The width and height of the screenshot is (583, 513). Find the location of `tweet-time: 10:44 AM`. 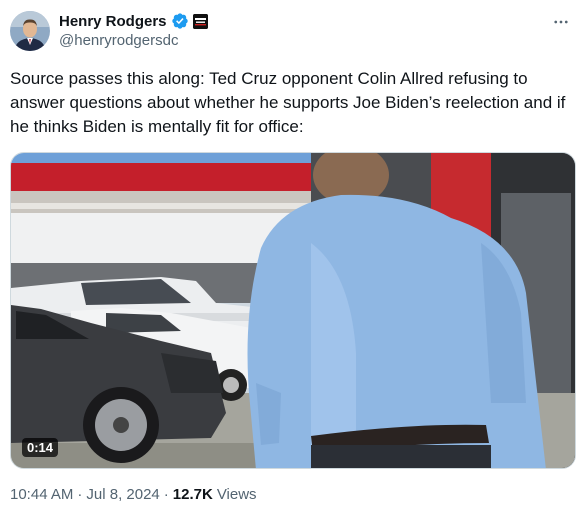

tweet-time: 10:44 AM is located at coordinates (41, 494).